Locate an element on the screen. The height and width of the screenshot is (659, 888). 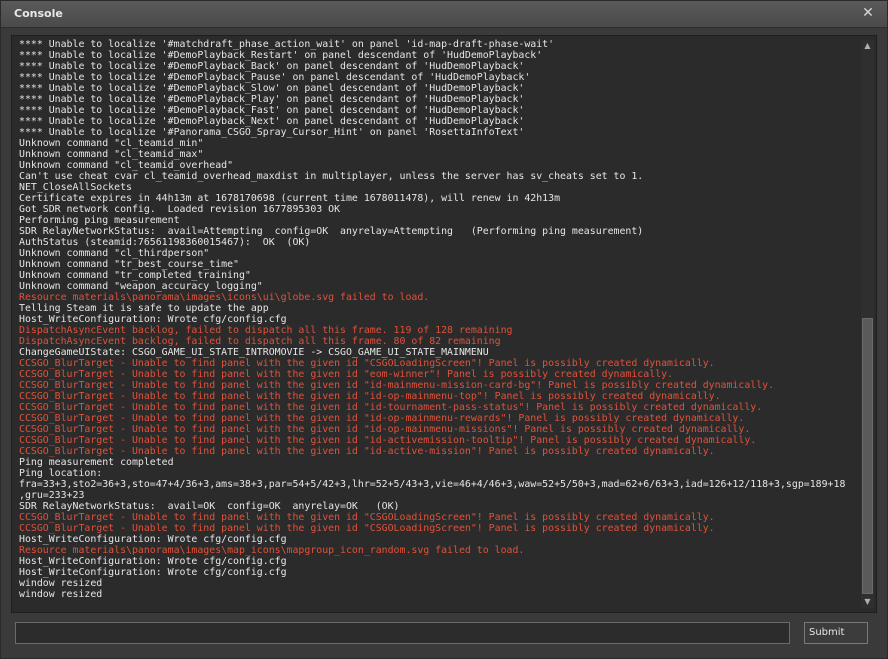
log-line: Performing ping measurement is located at coordinates (99, 220).